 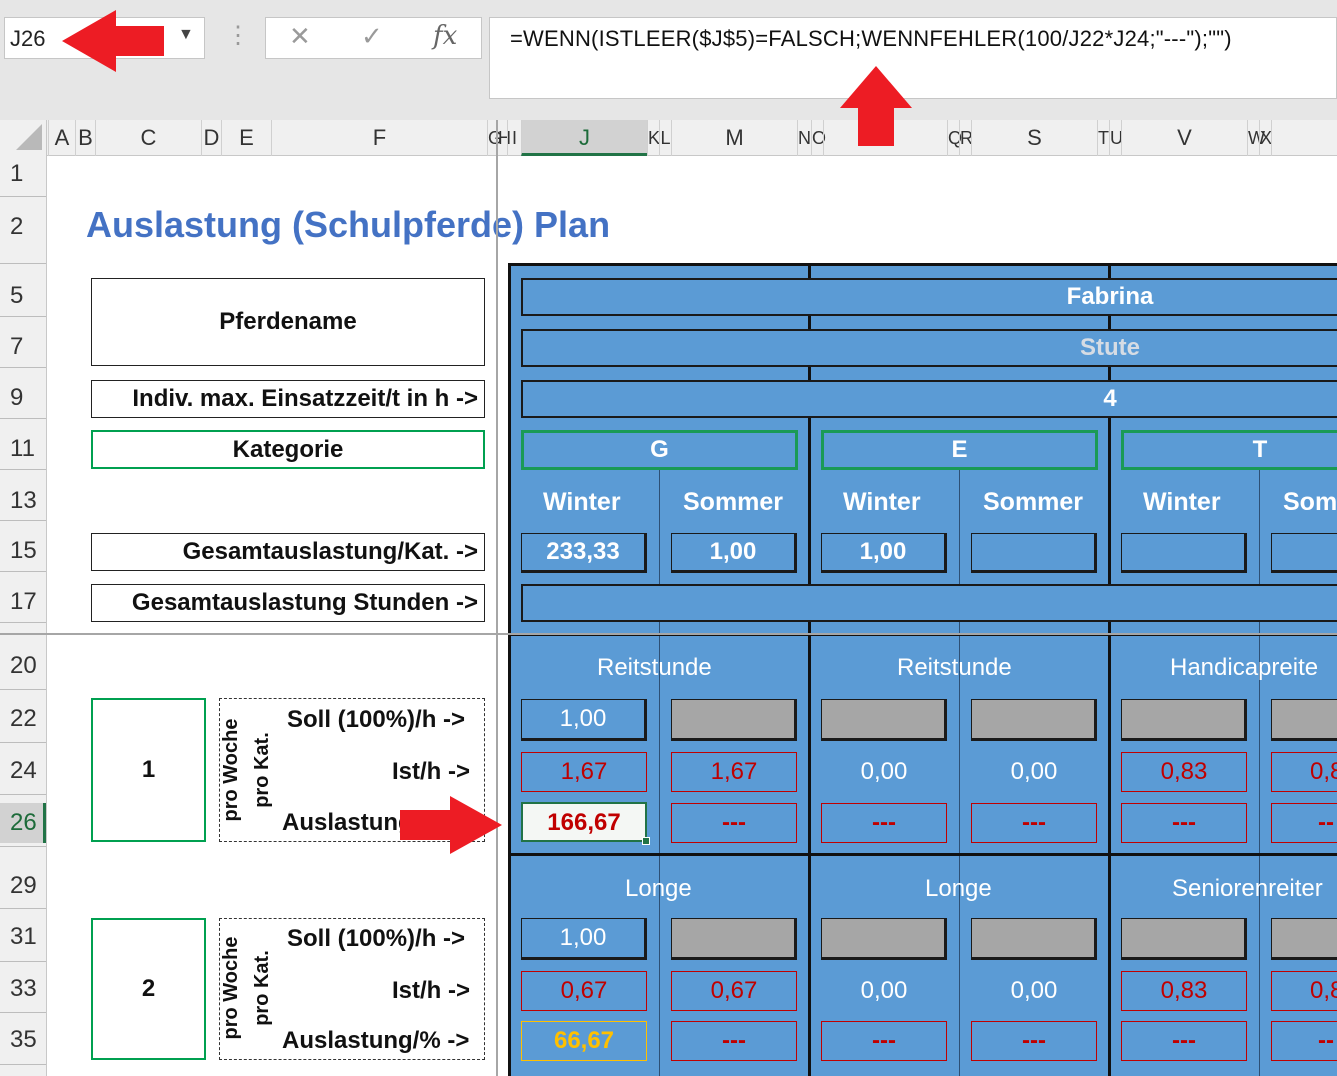 I want to click on row-header-2: 2, so click(x=23, y=227).